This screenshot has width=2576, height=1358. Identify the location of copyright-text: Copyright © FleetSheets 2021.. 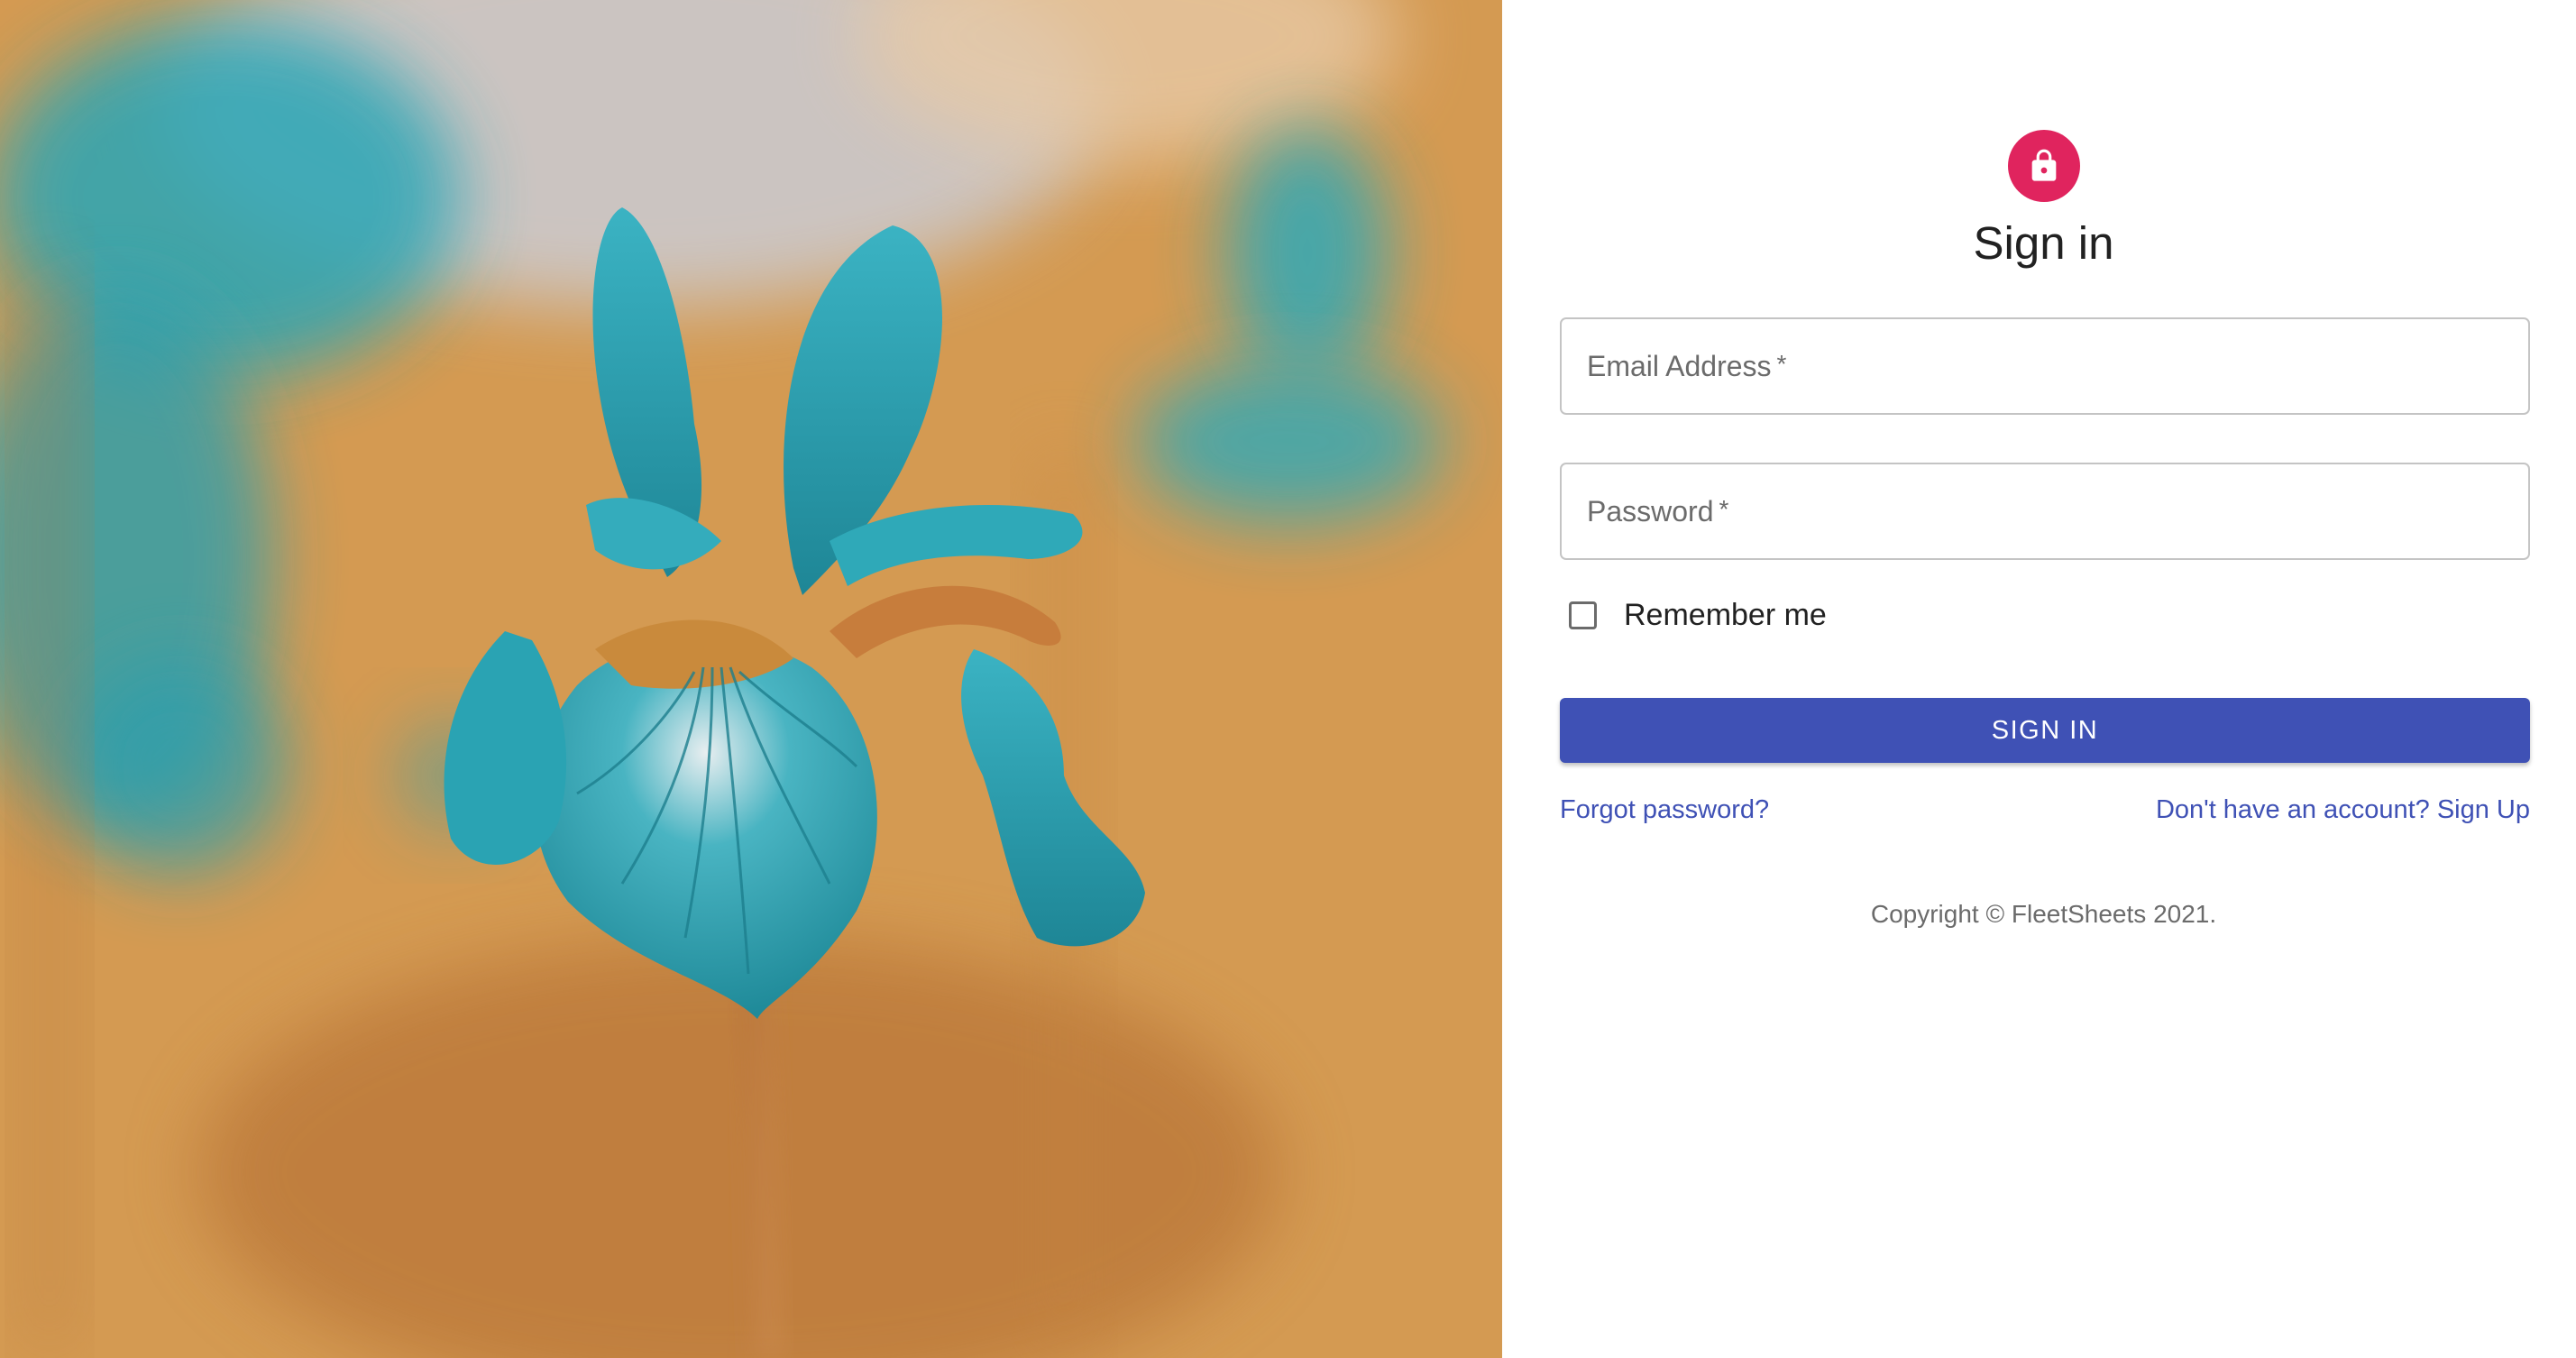
(2043, 914).